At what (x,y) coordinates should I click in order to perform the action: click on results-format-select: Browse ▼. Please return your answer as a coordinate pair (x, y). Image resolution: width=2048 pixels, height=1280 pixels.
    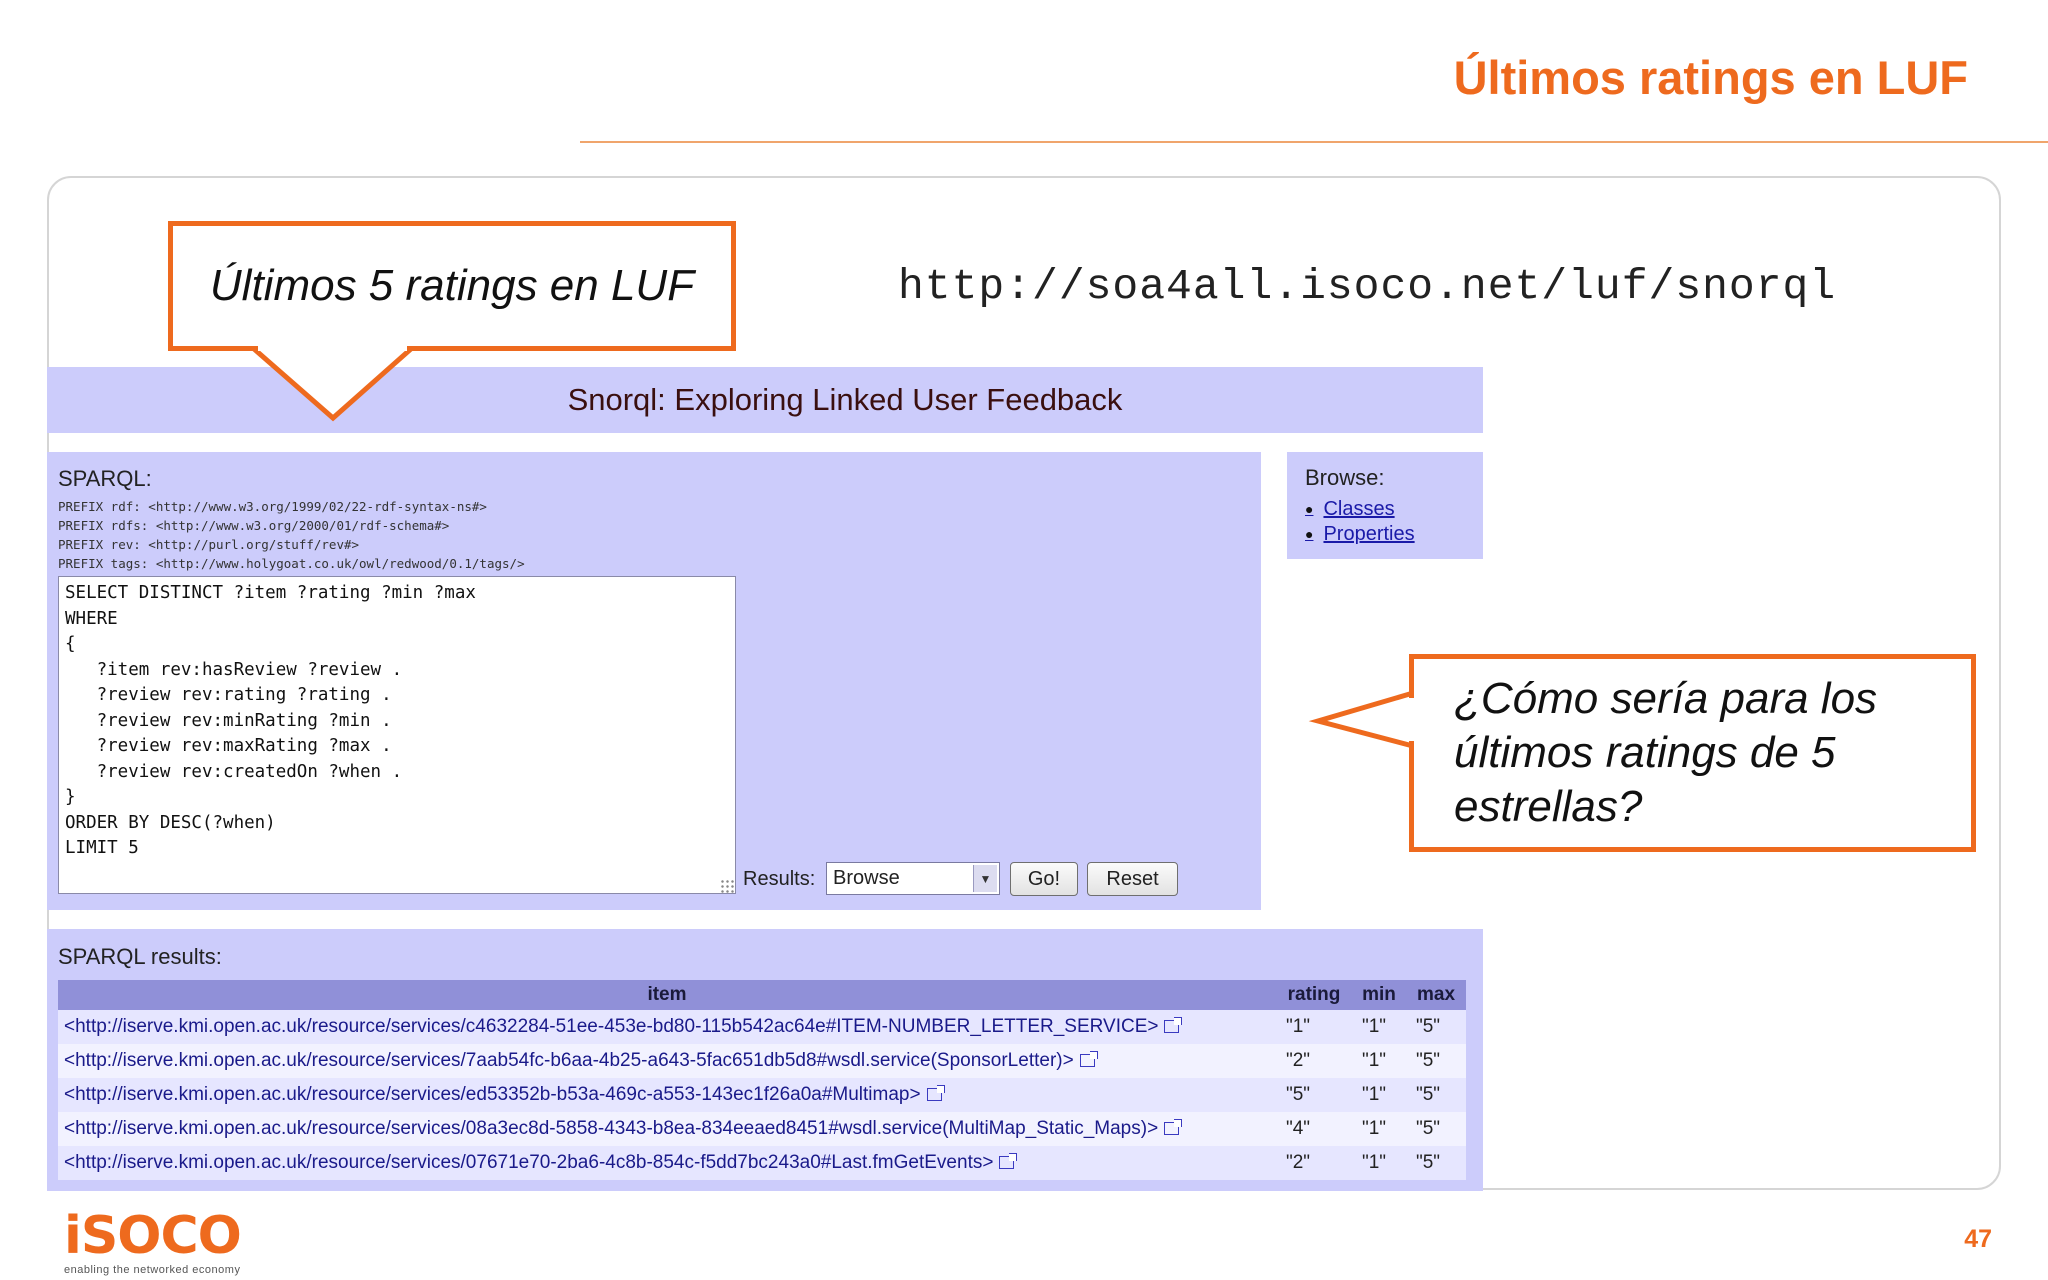
    Looking at the image, I should click on (913, 878).